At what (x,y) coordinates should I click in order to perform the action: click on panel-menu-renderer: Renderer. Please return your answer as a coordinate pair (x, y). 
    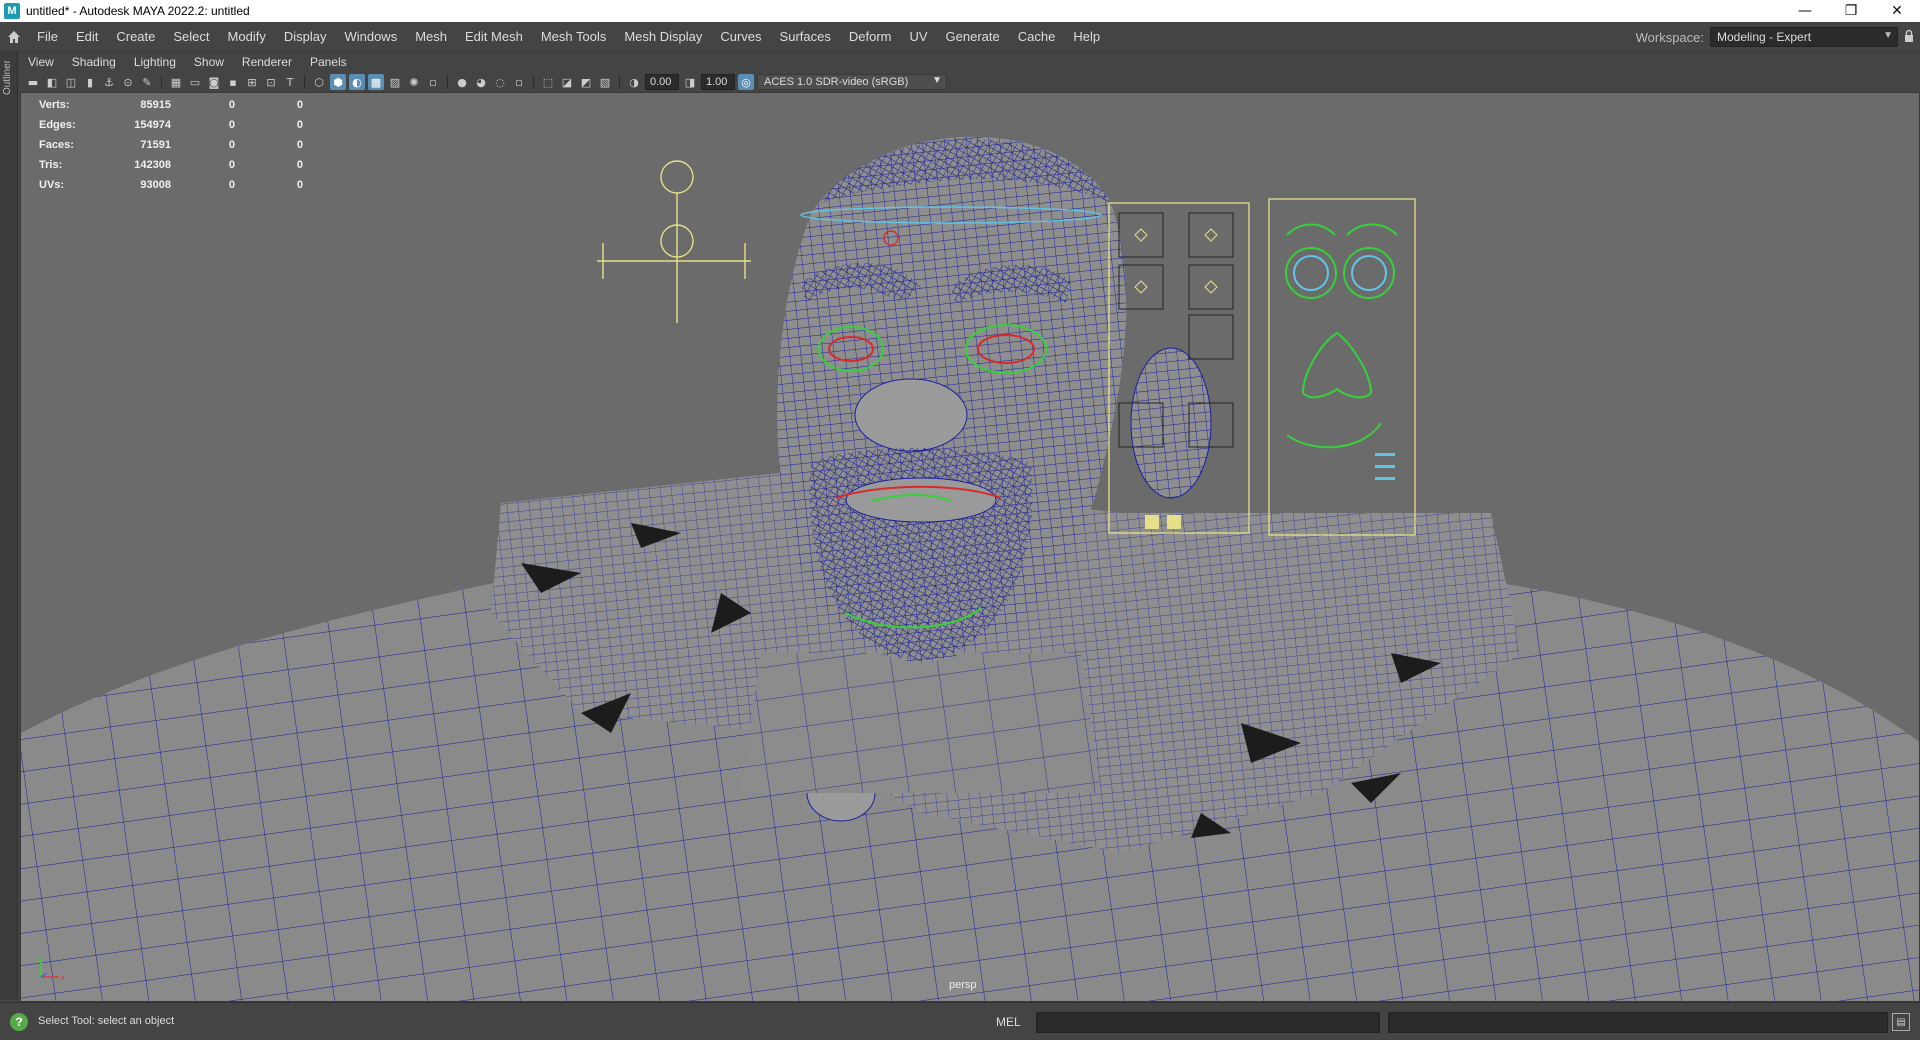
    Looking at the image, I should click on (267, 62).